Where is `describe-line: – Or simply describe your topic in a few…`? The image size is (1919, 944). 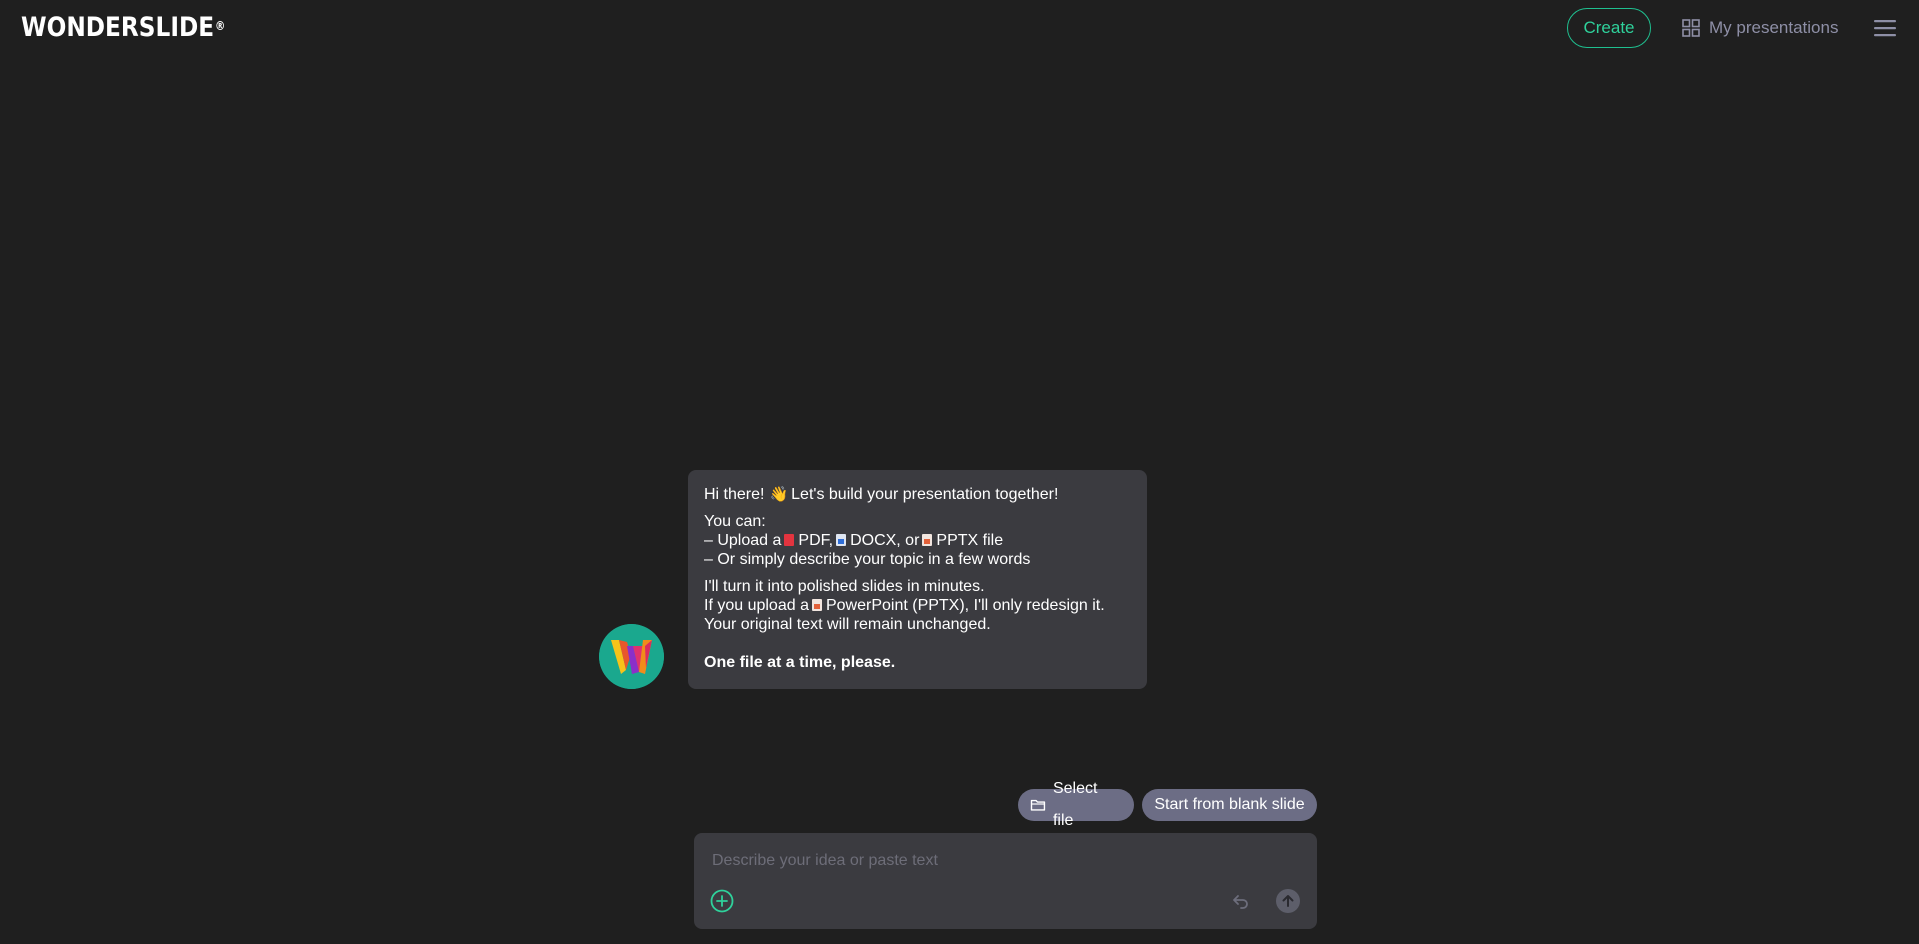 describe-line: – Or simply describe your topic in a few… is located at coordinates (867, 559).